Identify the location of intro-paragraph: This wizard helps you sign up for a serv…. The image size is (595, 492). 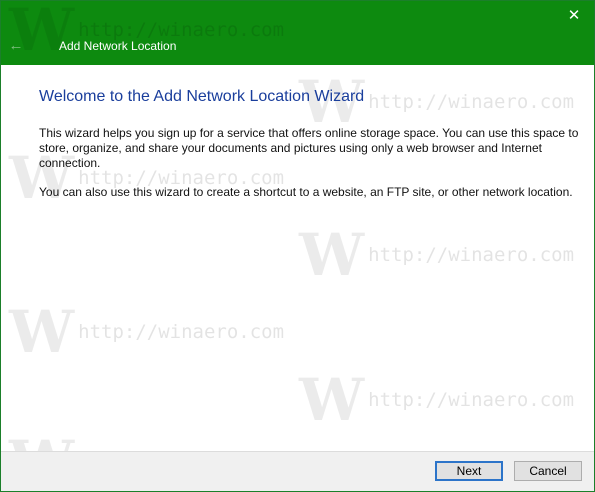
(309, 148).